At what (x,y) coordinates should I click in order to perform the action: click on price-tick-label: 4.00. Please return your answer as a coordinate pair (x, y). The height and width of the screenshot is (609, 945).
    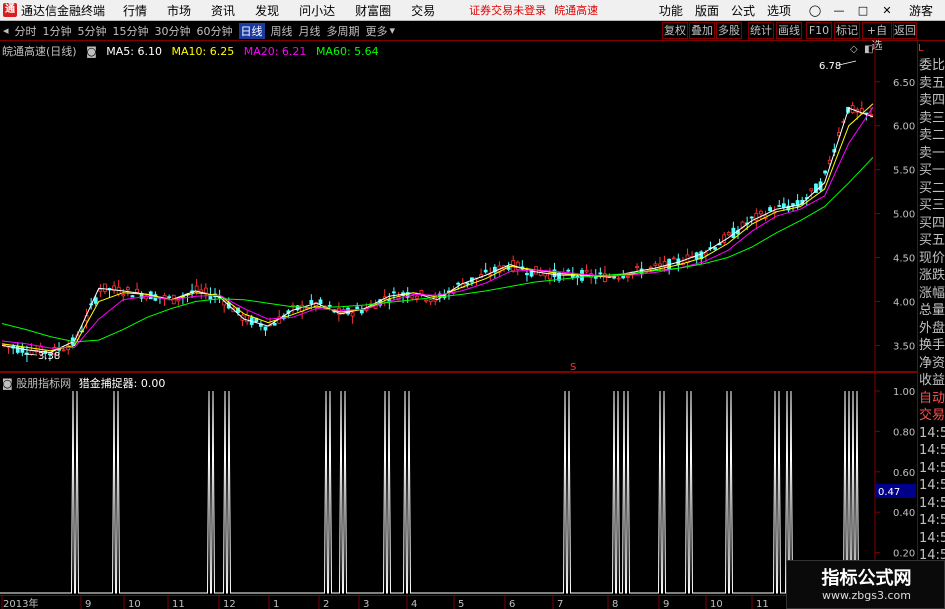
    Looking at the image, I should click on (904, 302).